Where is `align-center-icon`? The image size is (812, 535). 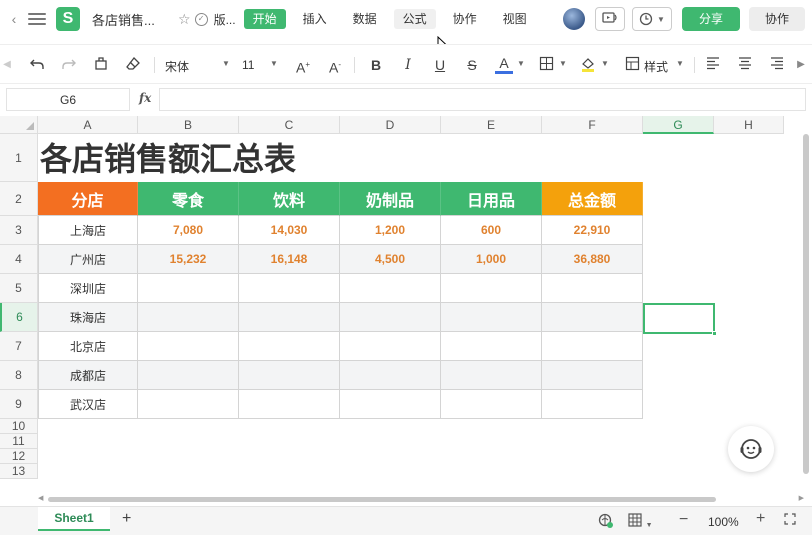
align-center-icon is located at coordinates (745, 65).